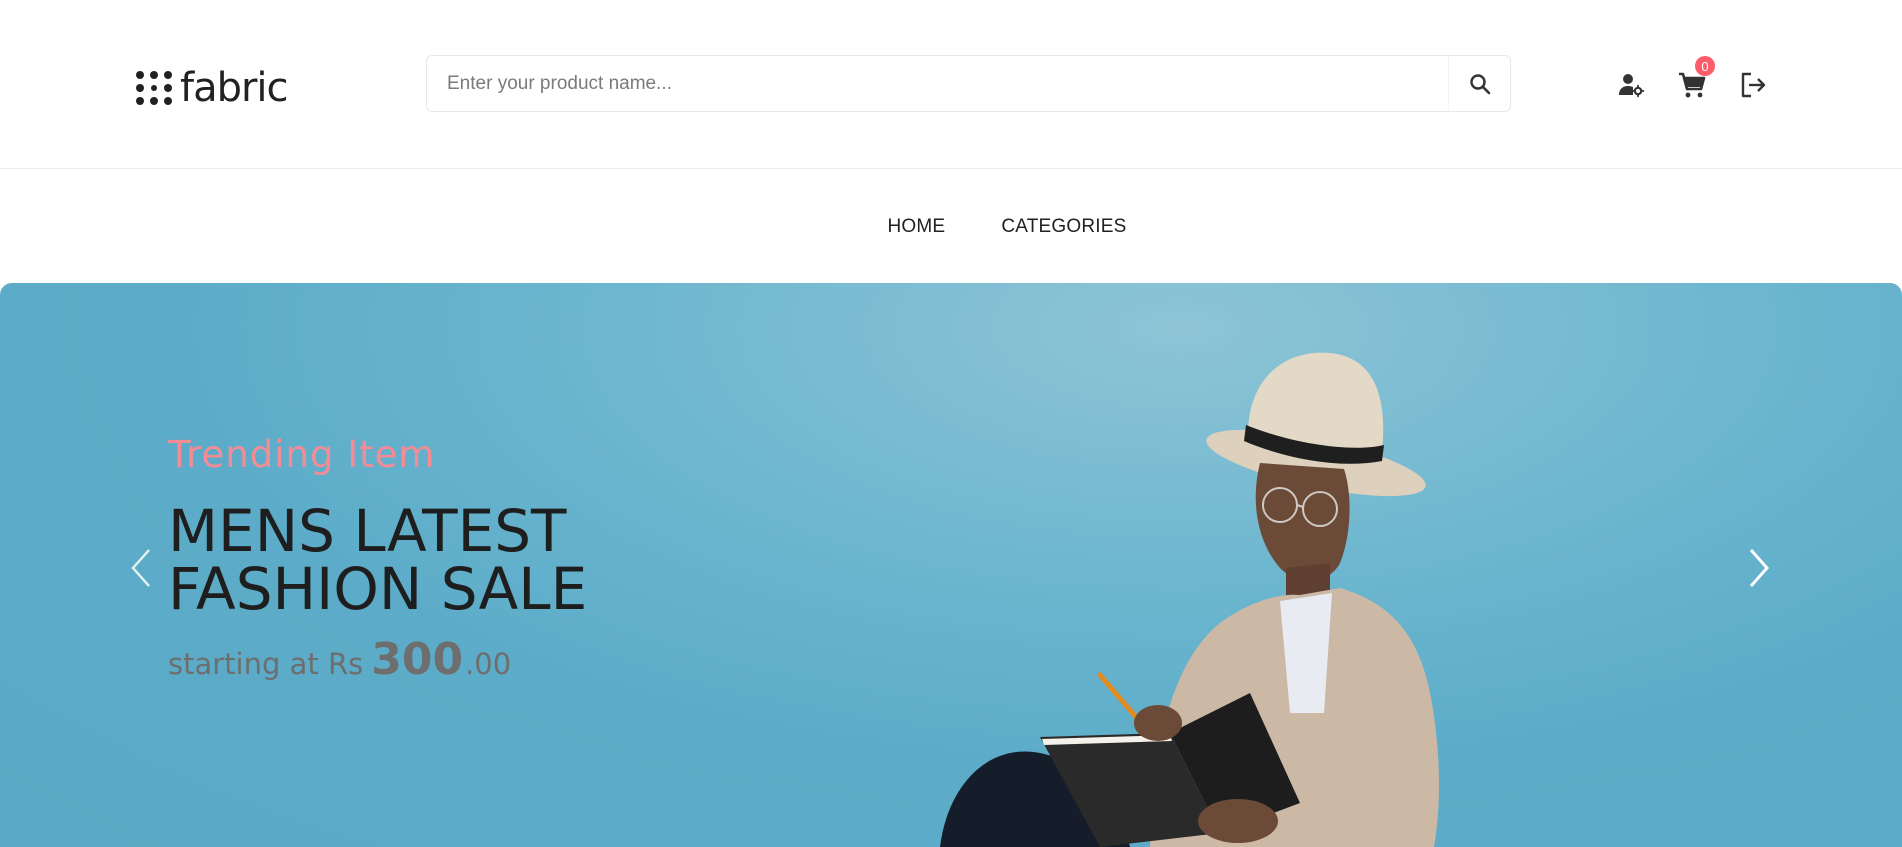 The height and width of the screenshot is (847, 1902). I want to click on price-prefix: starting at Rs, so click(266, 664).